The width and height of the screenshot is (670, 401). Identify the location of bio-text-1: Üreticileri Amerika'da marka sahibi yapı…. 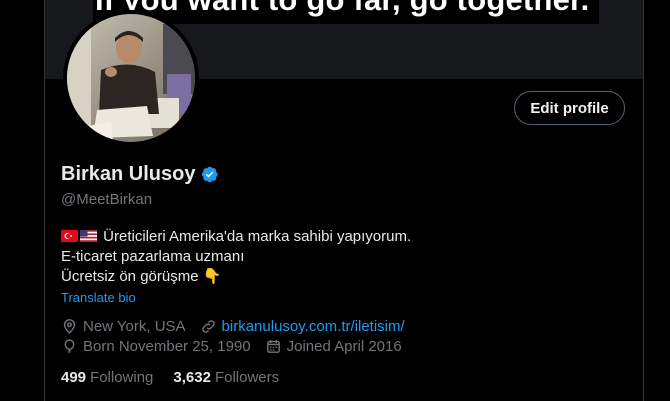
(257, 236).